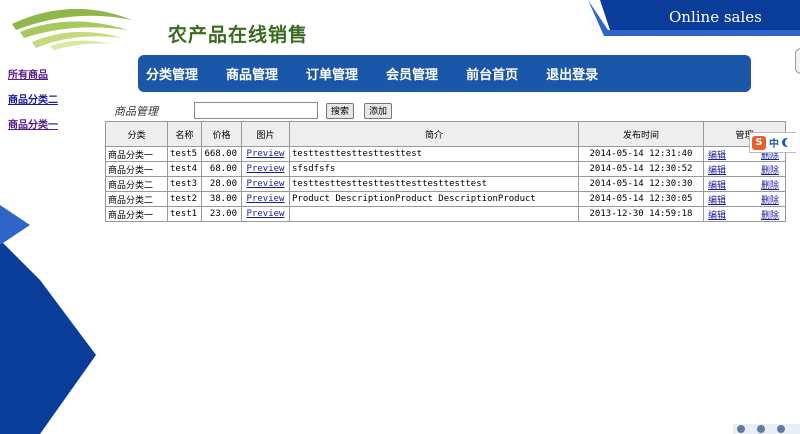  I want to click on ime-language-toggle: 中, so click(774, 142).